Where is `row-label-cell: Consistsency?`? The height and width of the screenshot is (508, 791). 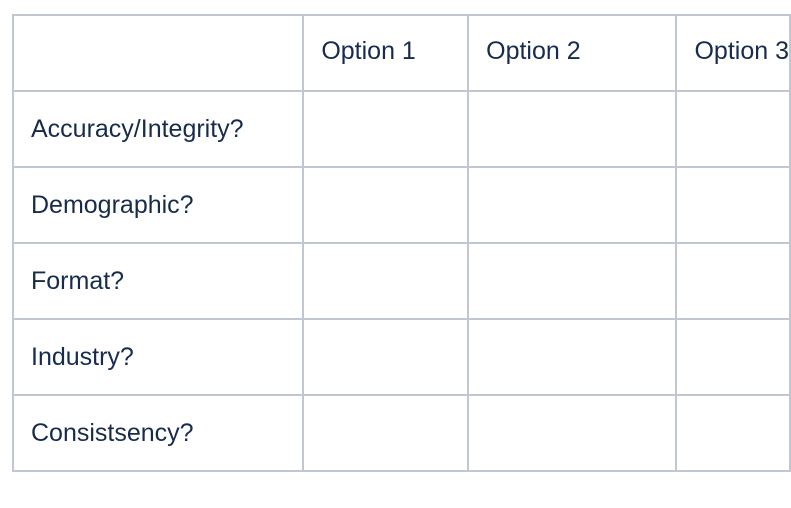
row-label-cell: Consistsency? is located at coordinates (158, 433).